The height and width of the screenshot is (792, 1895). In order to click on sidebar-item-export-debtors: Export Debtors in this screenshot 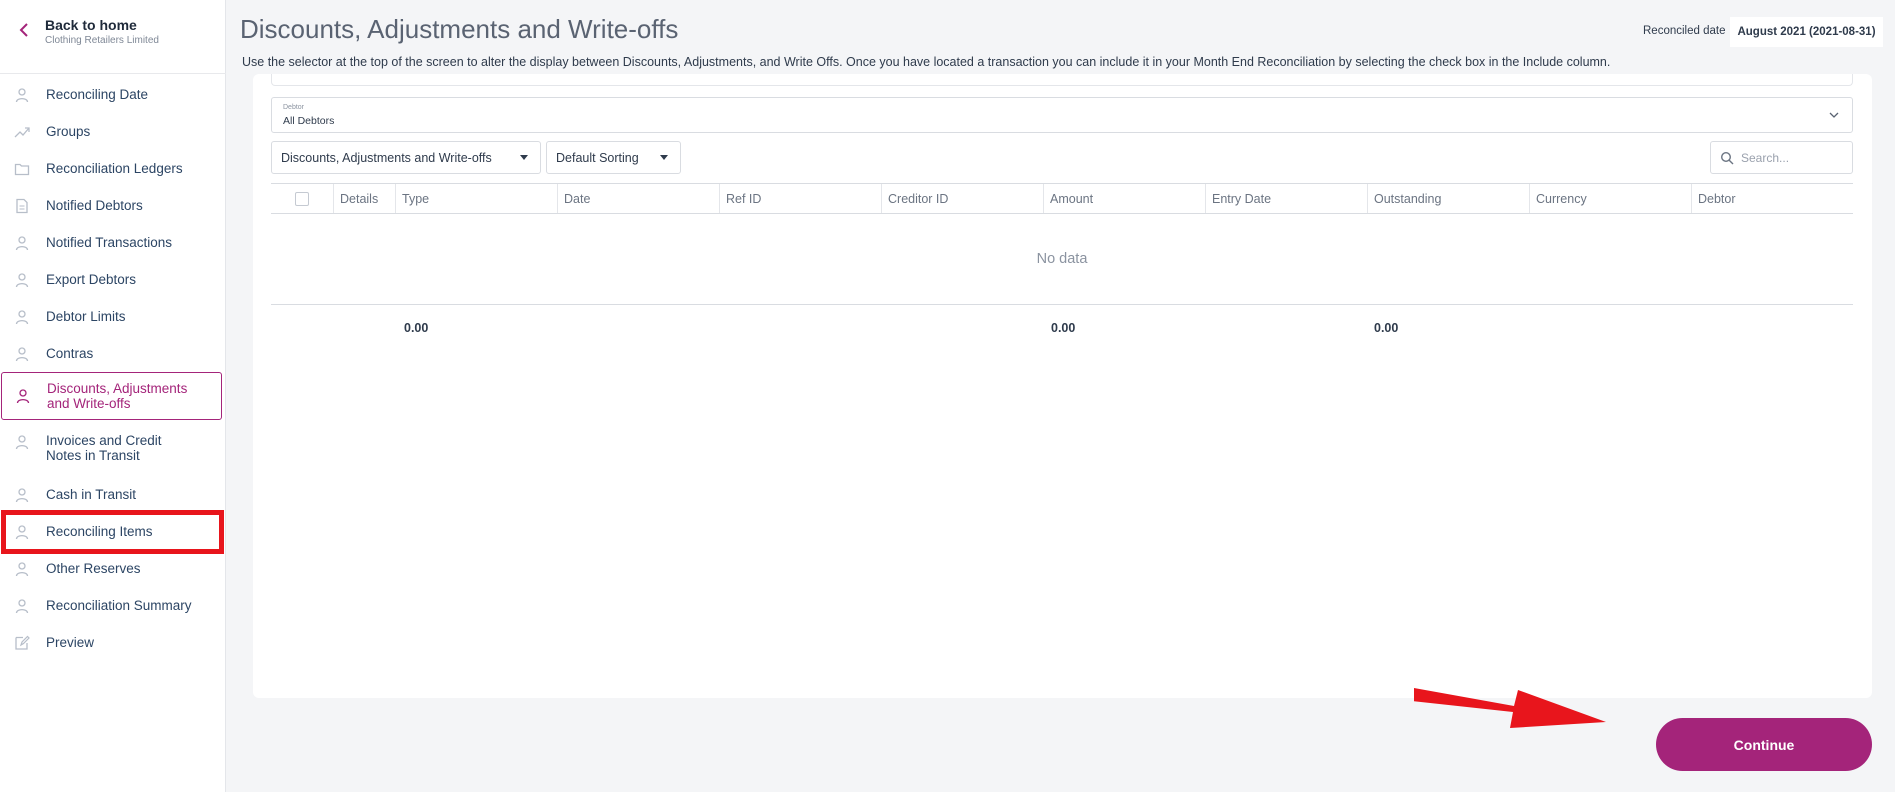, I will do `click(113, 279)`.